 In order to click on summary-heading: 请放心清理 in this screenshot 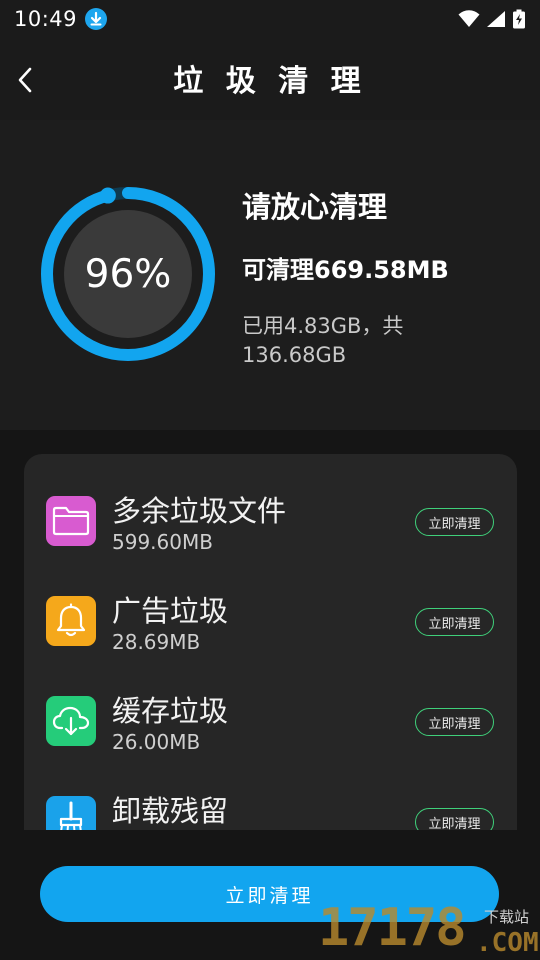, I will do `click(315, 207)`.